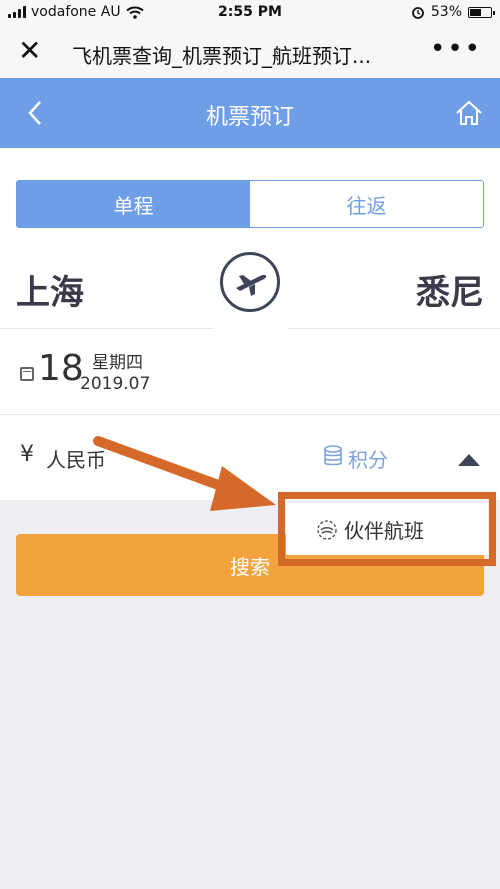  Describe the element at coordinates (61, 368) in the screenshot. I see `date-day: 18` at that location.